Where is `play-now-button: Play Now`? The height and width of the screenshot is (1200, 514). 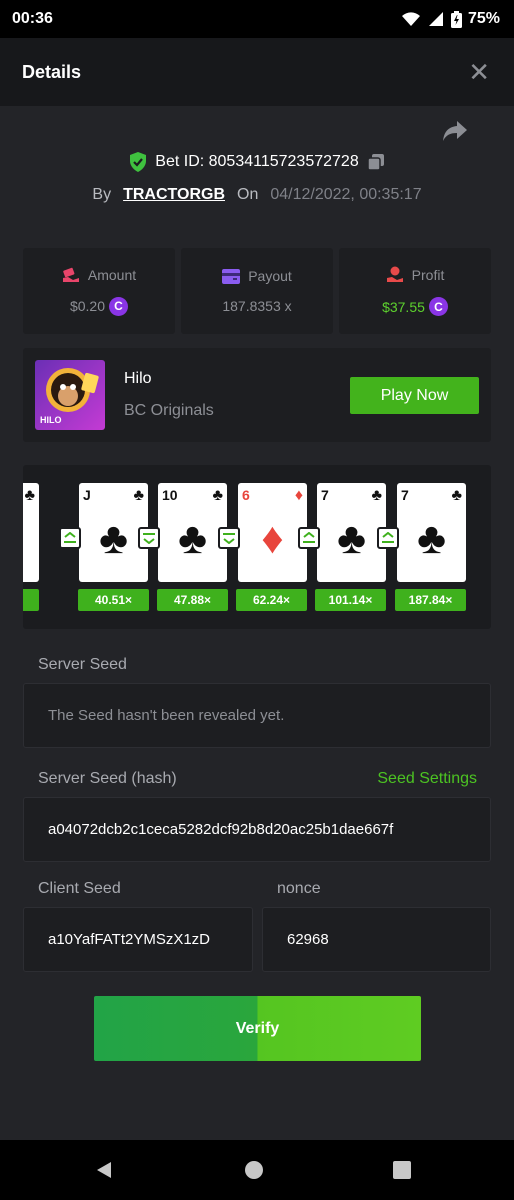
play-now-button: Play Now is located at coordinates (414, 395).